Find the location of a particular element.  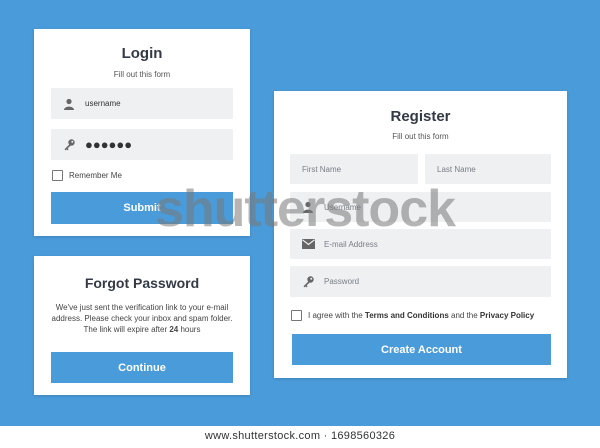

expiry-hours: 24 is located at coordinates (174, 329).